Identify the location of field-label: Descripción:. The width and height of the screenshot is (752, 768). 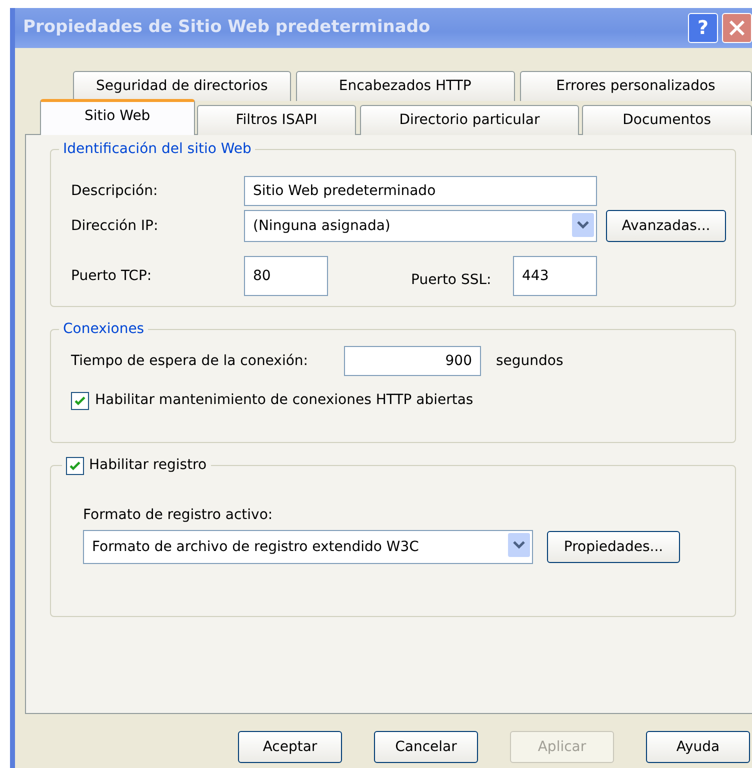
(115, 191).